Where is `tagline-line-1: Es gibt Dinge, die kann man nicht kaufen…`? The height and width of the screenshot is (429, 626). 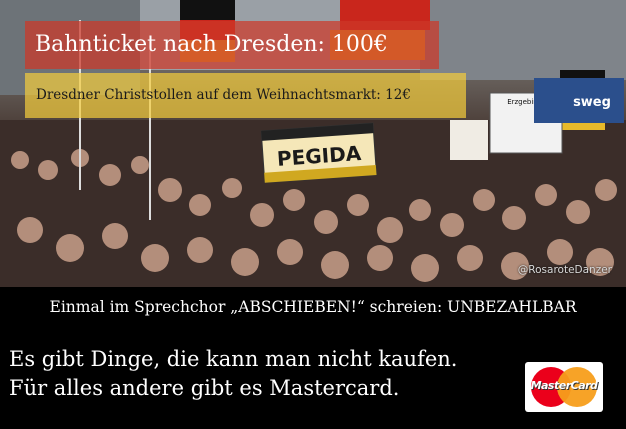 tagline-line-1: Es gibt Dinge, die kann man nicht kaufen… is located at coordinates (233, 359).